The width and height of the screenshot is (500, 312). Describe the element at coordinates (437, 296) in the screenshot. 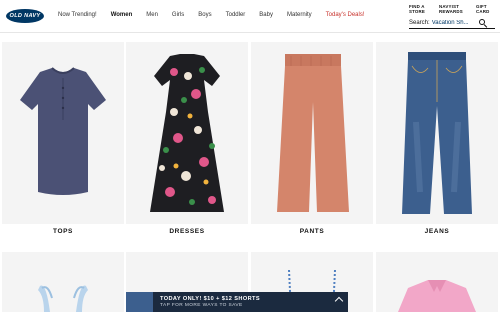

I see `shirt-image` at that location.